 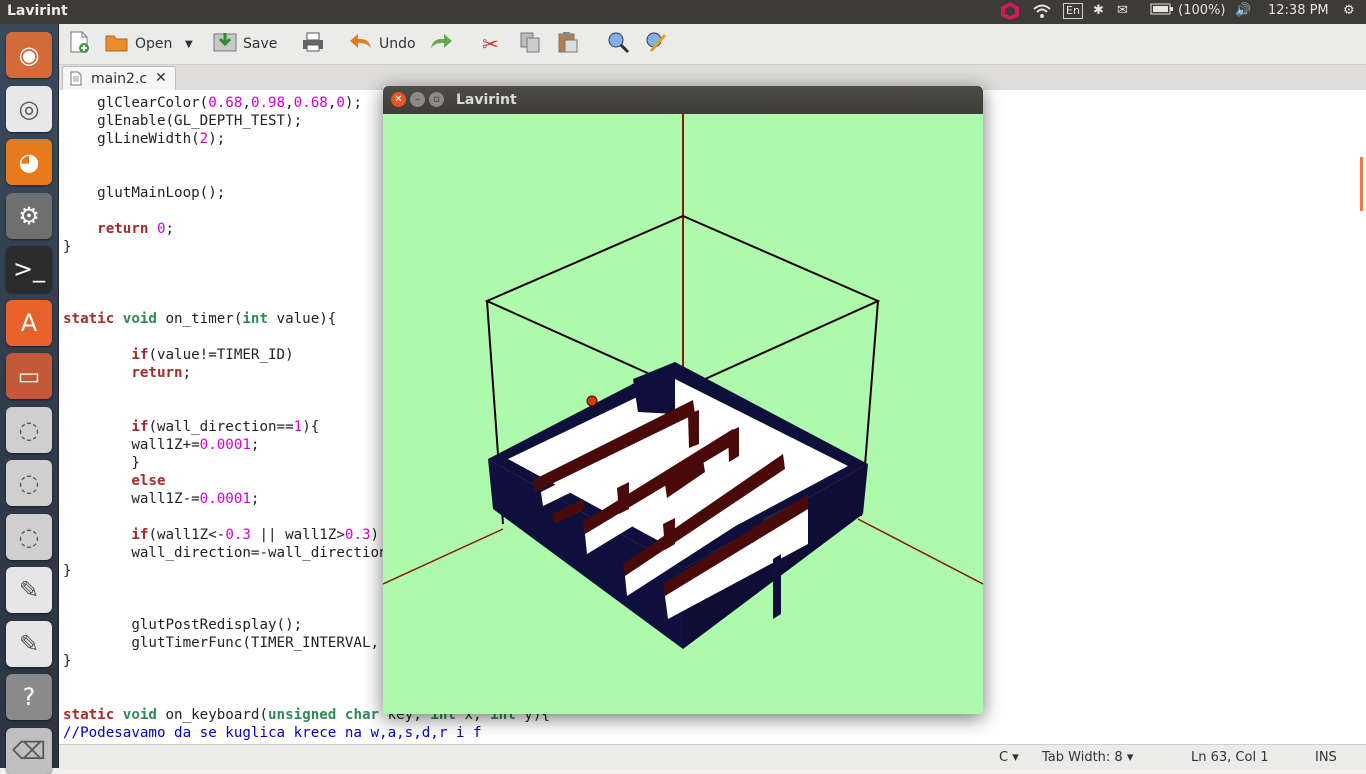 I want to click on file-manager-icon: ▭, so click(x=29, y=376).